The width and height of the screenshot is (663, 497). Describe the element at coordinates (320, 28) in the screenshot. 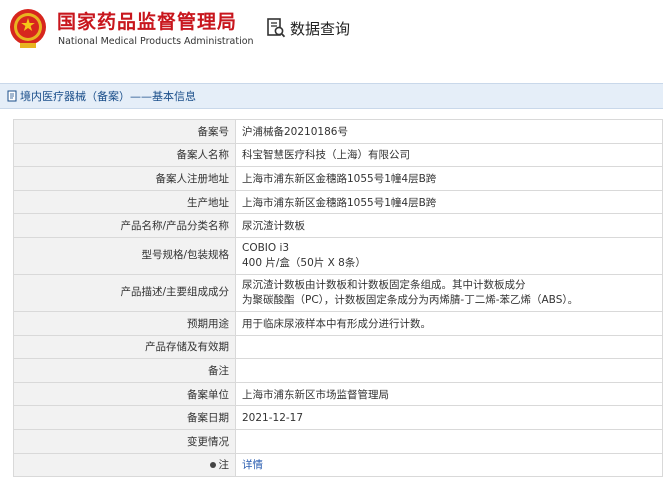

I see `data-query-label: 数据查询` at that location.